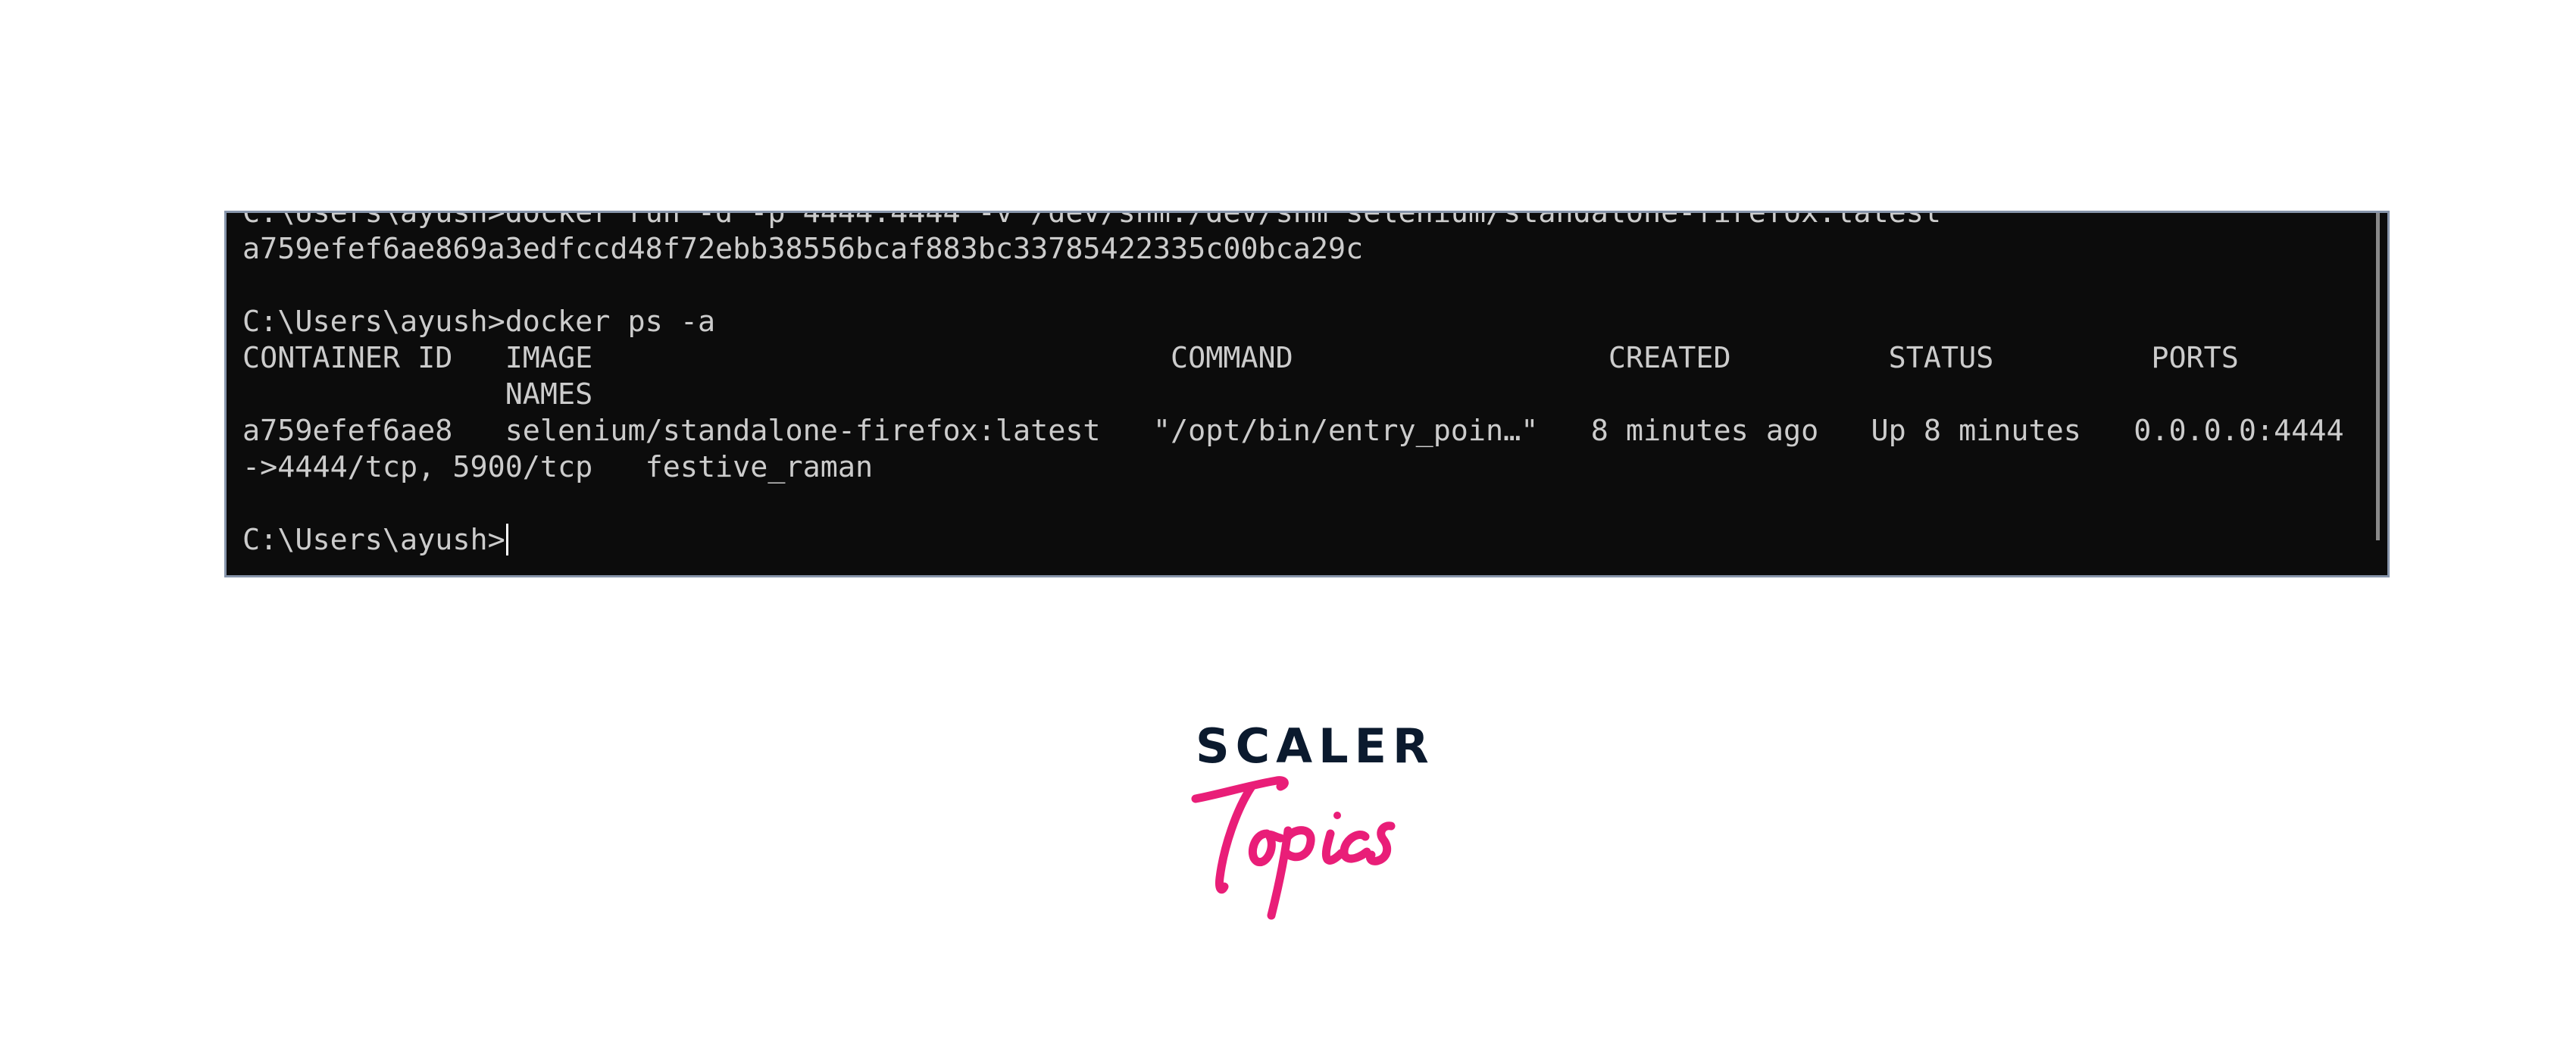  What do you see at coordinates (1235, 838) in the screenshot?
I see `logo-topics-T-stem` at bounding box center [1235, 838].